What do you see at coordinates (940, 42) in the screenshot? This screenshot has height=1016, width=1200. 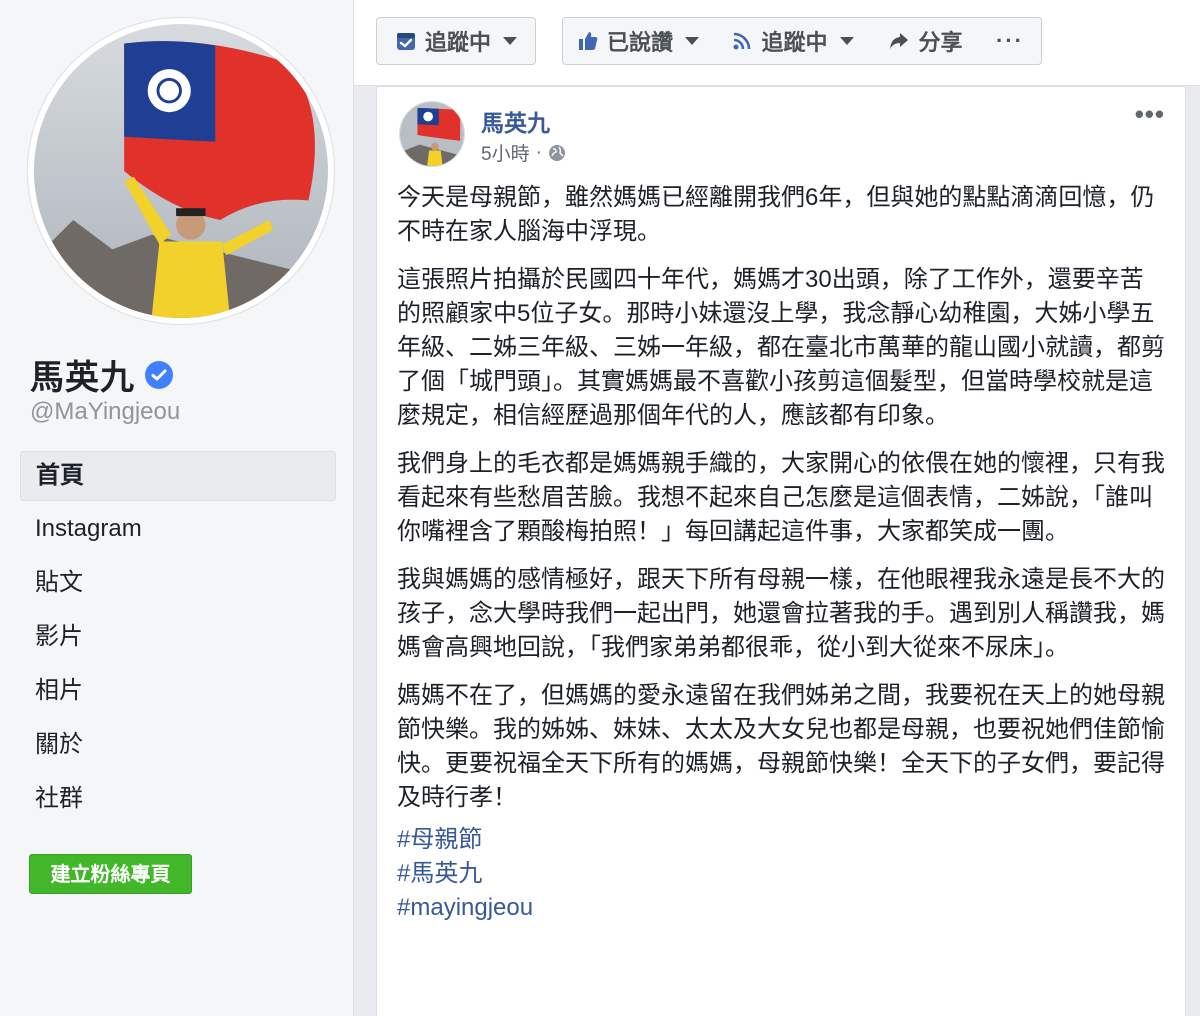 I see `share-label: 分享` at bounding box center [940, 42].